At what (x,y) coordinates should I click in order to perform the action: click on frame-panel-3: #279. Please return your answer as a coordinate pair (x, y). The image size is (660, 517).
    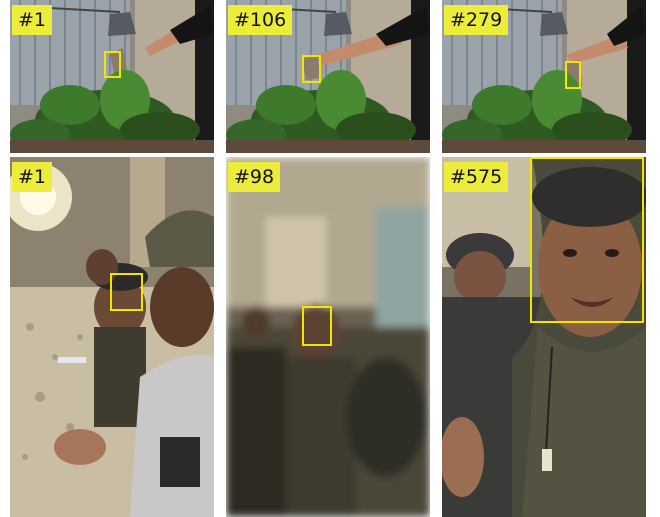
    Looking at the image, I should click on (544, 76).